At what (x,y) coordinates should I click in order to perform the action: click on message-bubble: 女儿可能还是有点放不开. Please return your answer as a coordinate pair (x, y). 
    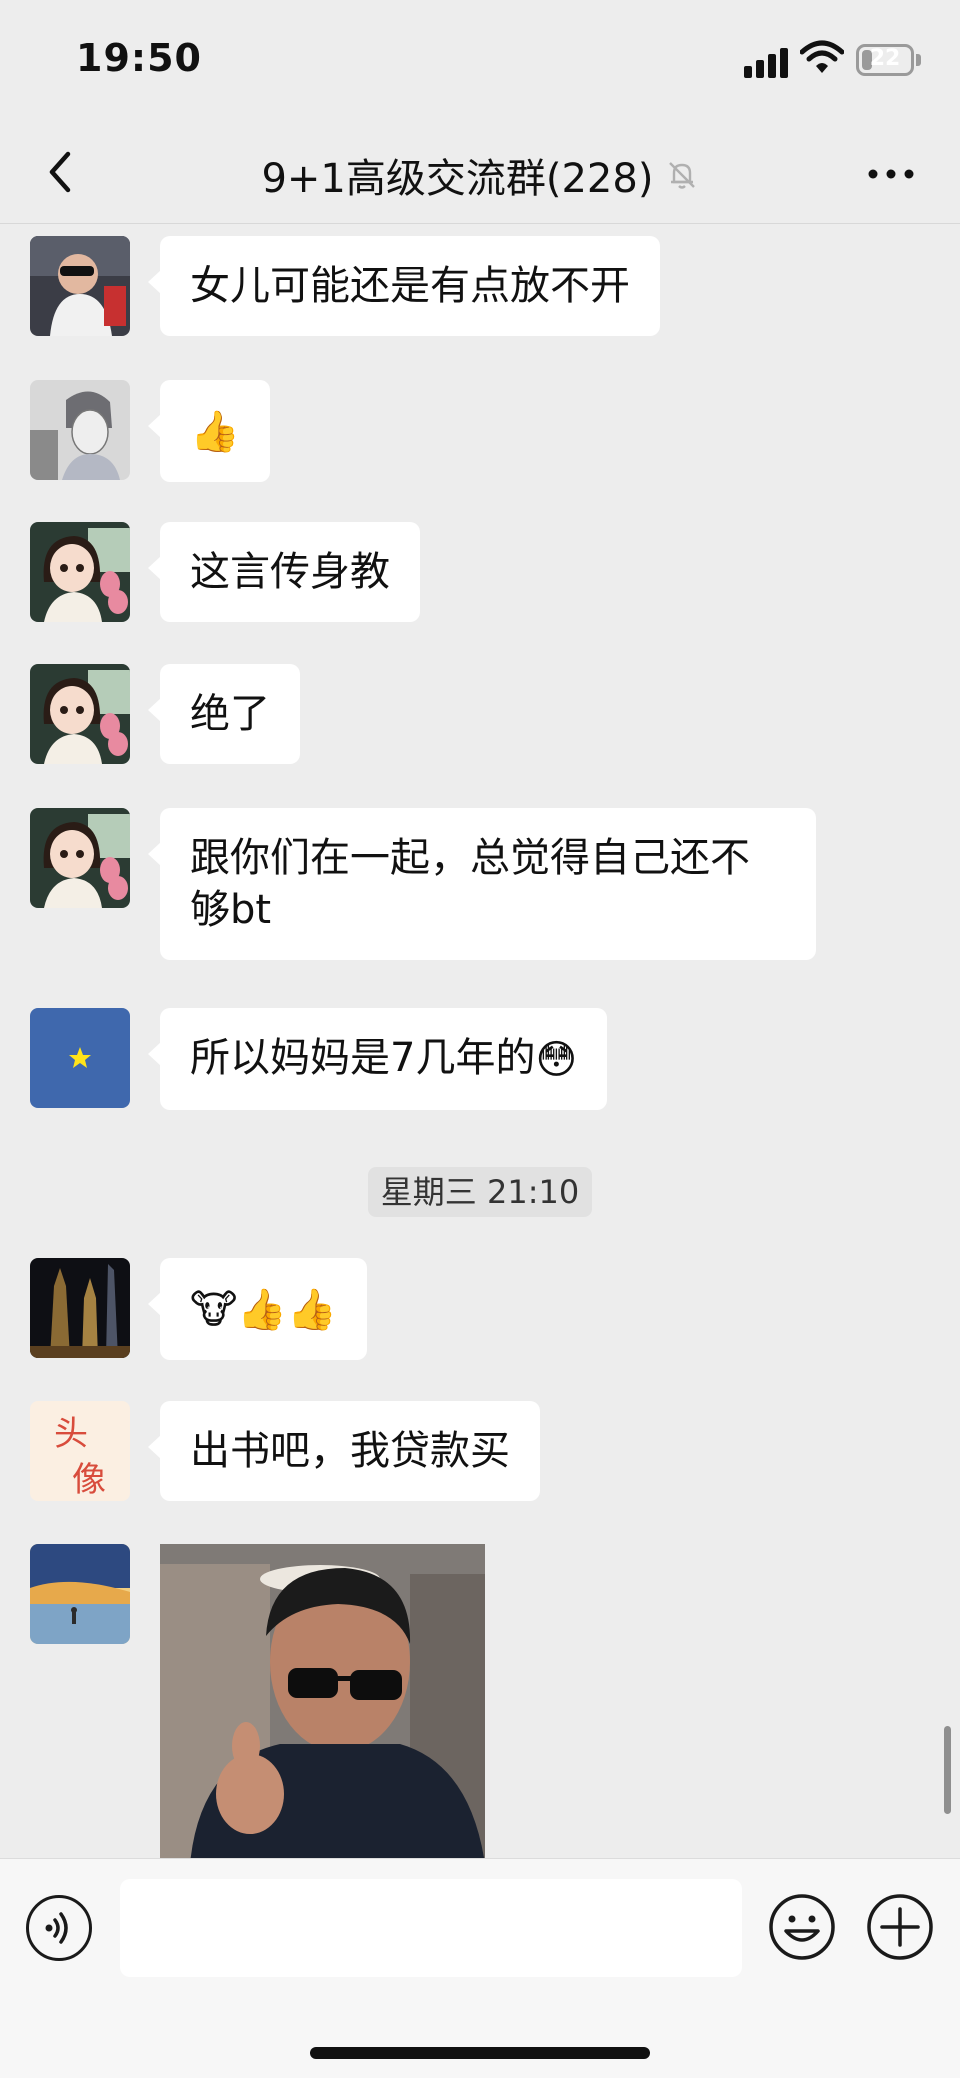
    Looking at the image, I should click on (404, 286).